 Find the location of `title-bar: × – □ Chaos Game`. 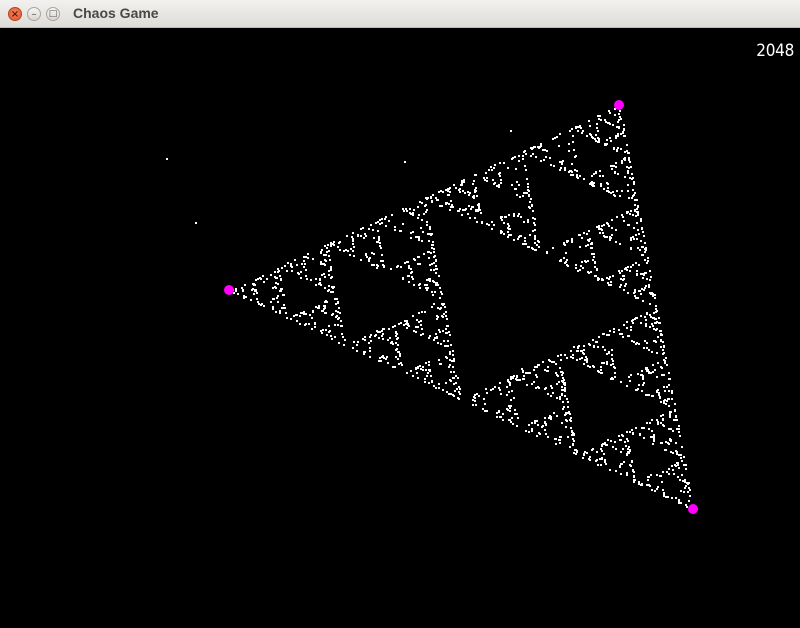

title-bar: × – □ Chaos Game is located at coordinates (400, 14).